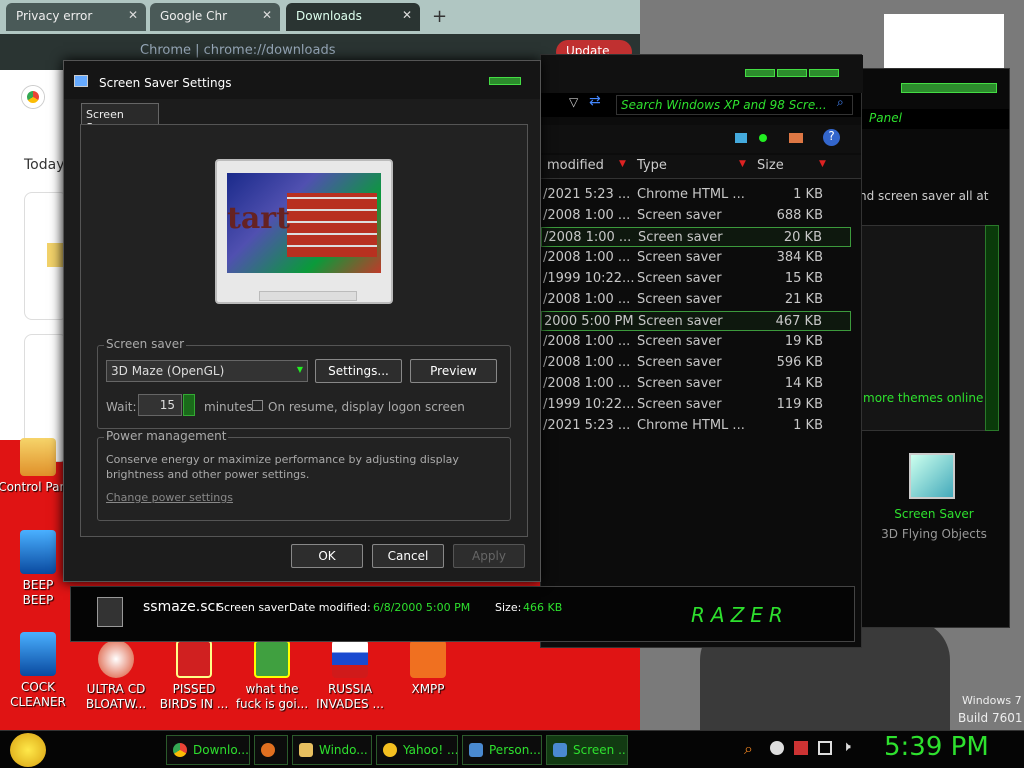 The width and height of the screenshot is (1024, 768). Describe the element at coordinates (696, 279) in the screenshot. I see `file-row: /1999 10:22... Screen saver 15 KB` at that location.